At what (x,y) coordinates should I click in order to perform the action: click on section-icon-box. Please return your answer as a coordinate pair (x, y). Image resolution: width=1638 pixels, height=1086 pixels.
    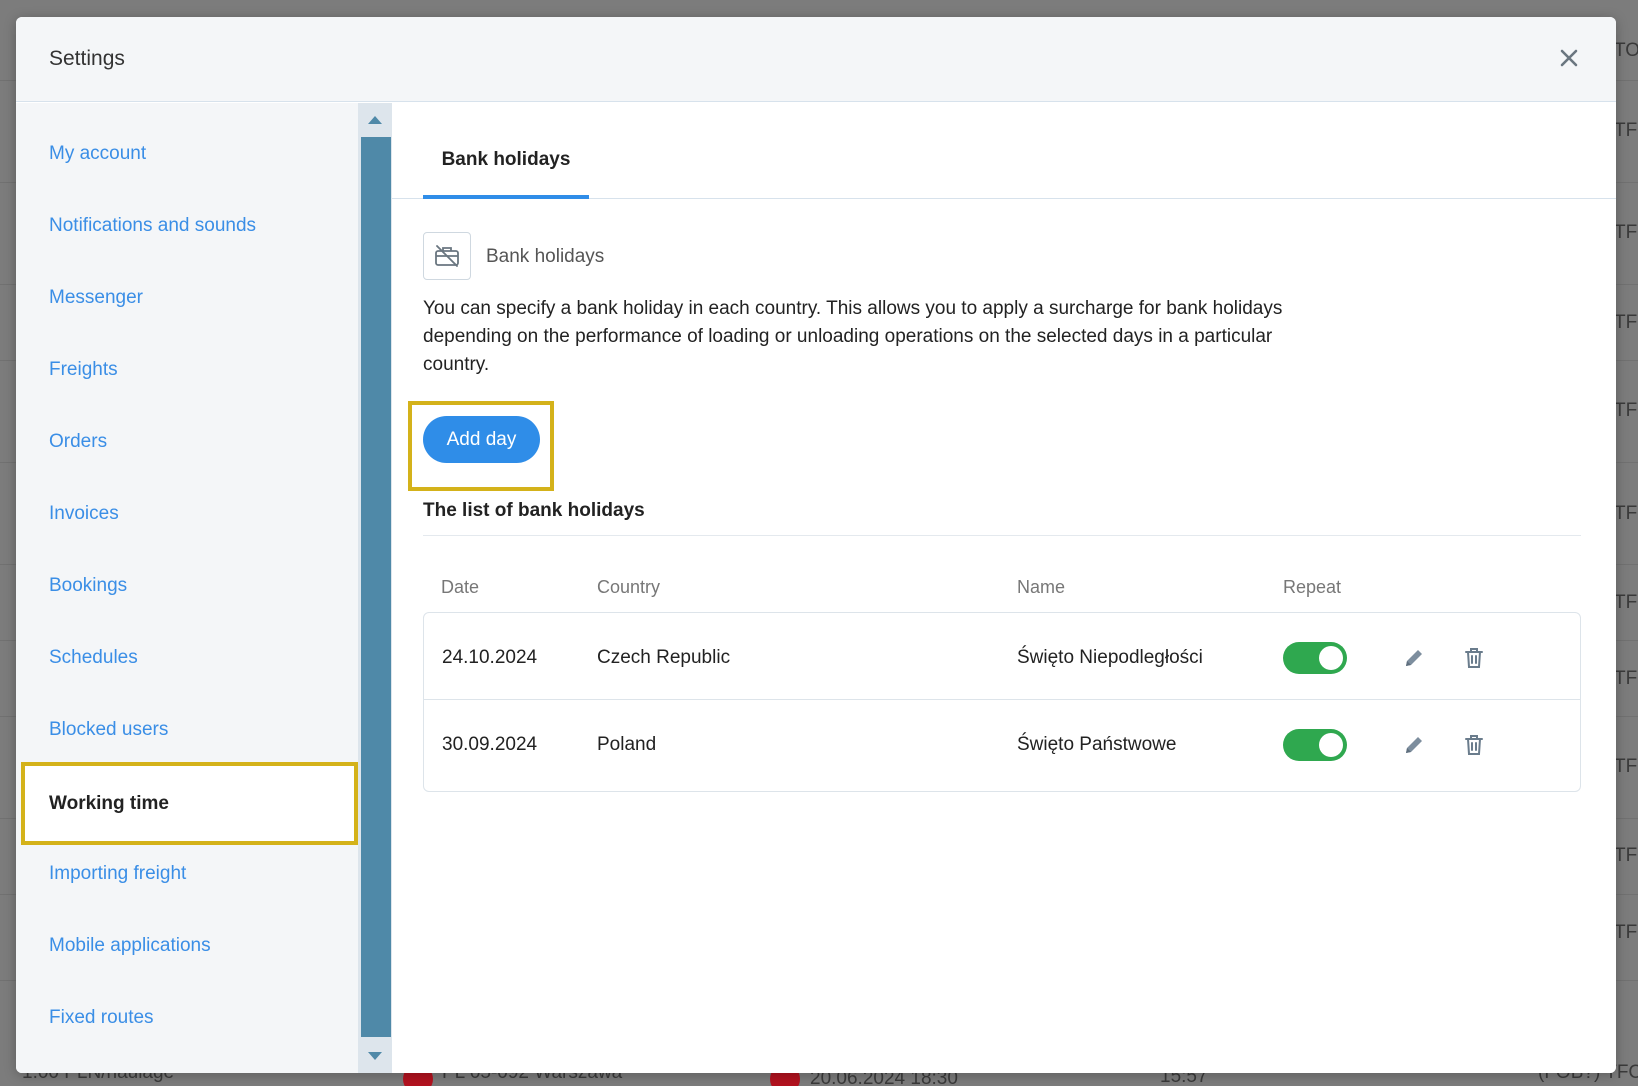
    Looking at the image, I should click on (447, 256).